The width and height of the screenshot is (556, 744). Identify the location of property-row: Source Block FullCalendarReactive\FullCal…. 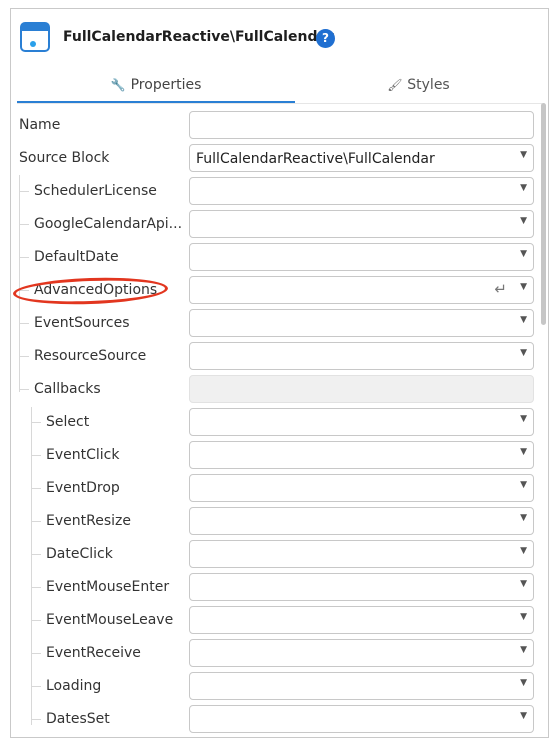
(279, 158).